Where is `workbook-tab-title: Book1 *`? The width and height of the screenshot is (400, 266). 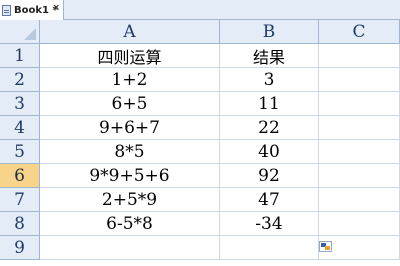 workbook-tab-title: Book1 * is located at coordinates (36, 10).